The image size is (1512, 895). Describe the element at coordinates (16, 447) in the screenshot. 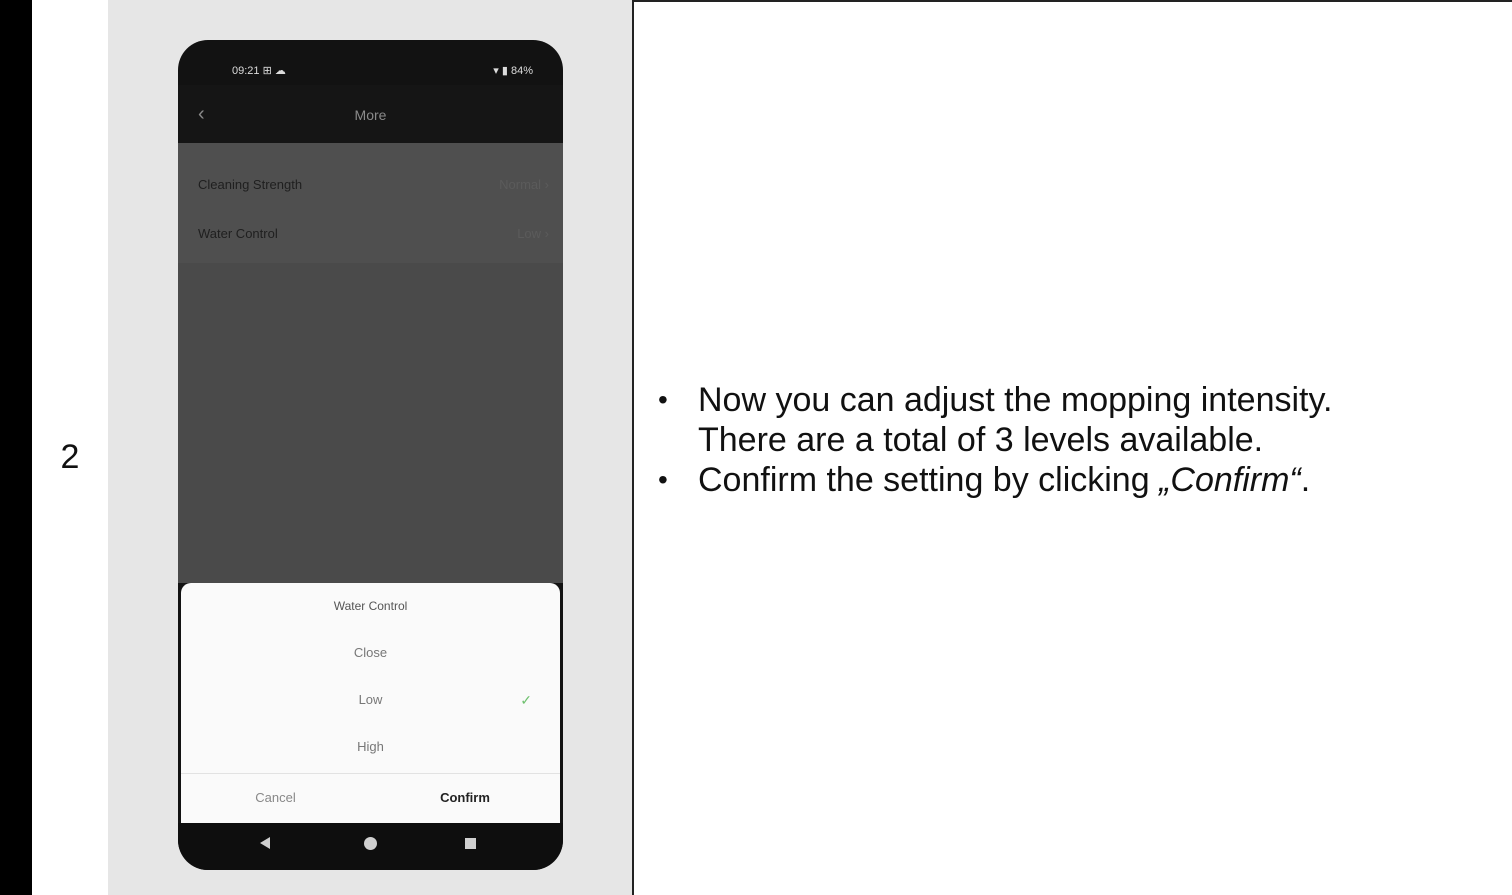

I see `left-black-bar` at that location.